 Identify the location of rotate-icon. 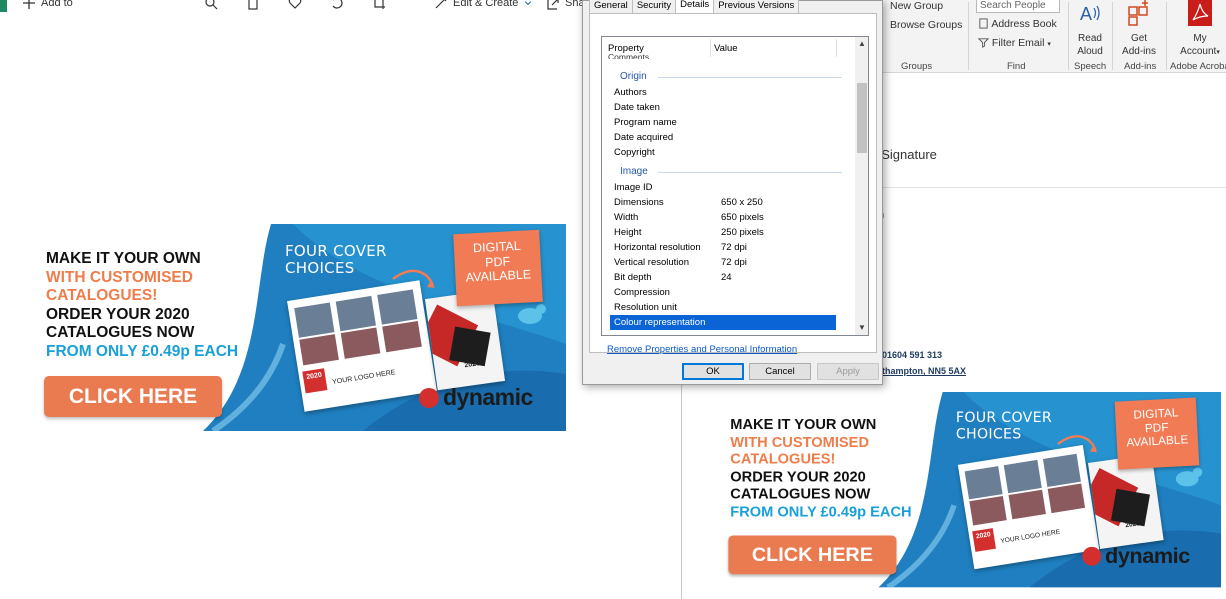
(337, 5).